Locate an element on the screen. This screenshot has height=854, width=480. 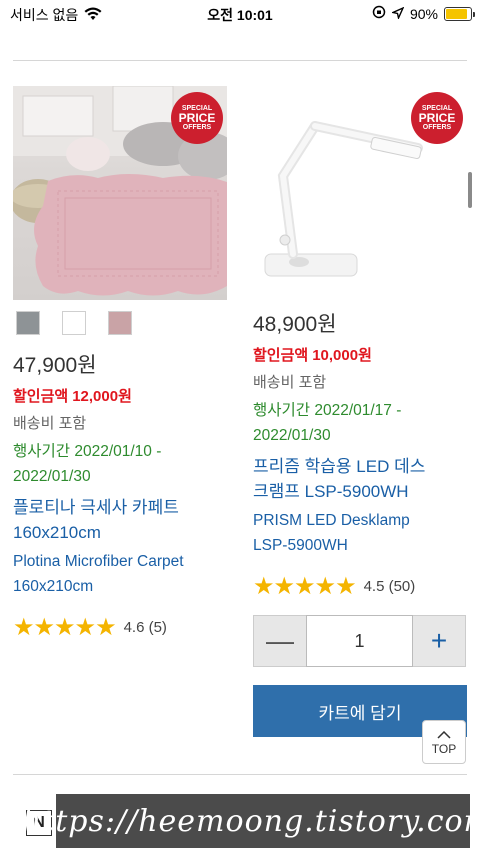
divider-bottom is located at coordinates (240, 774).